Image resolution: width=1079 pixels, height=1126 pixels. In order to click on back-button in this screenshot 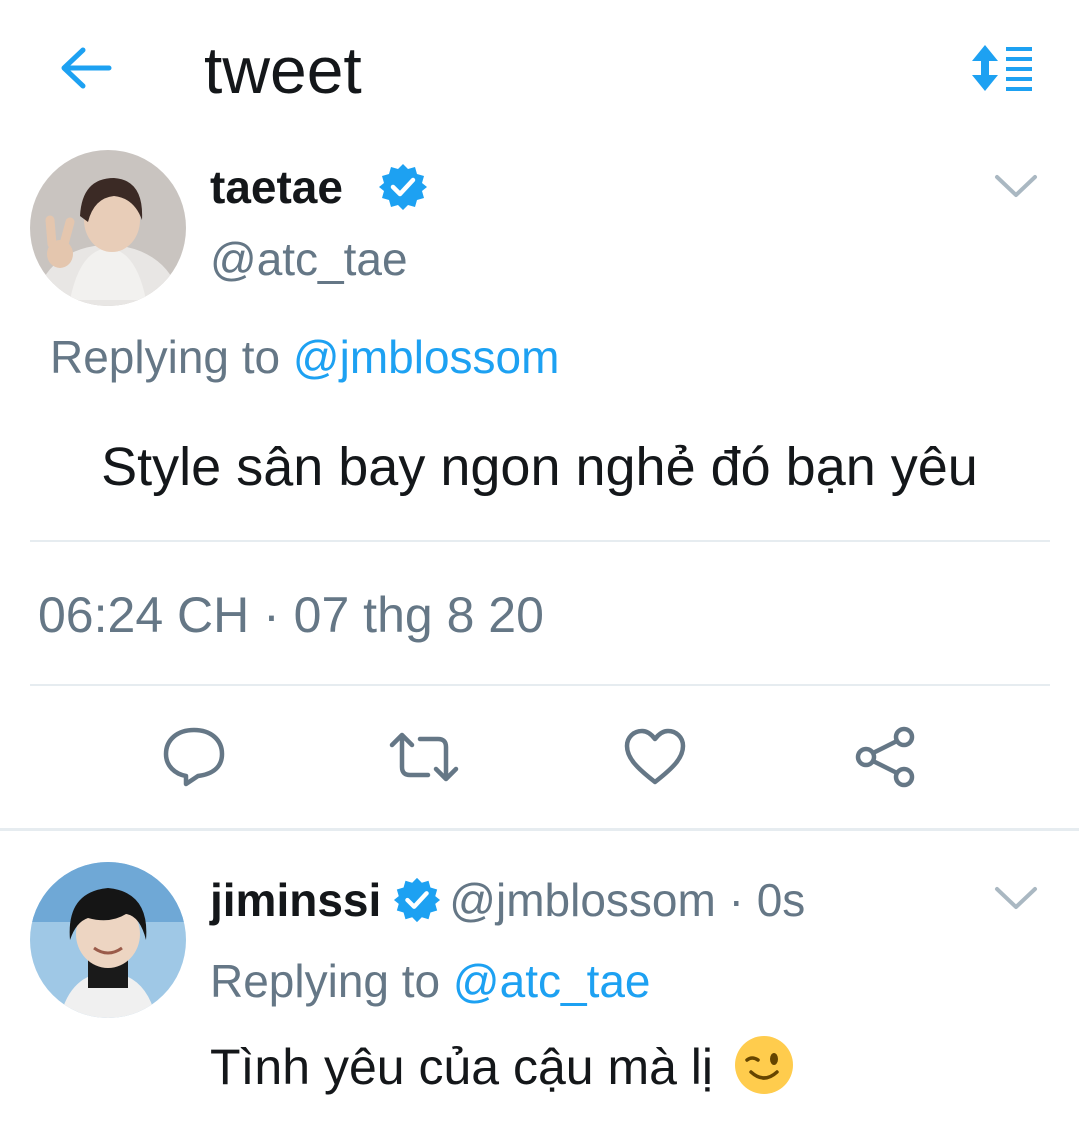, I will do `click(85, 68)`.